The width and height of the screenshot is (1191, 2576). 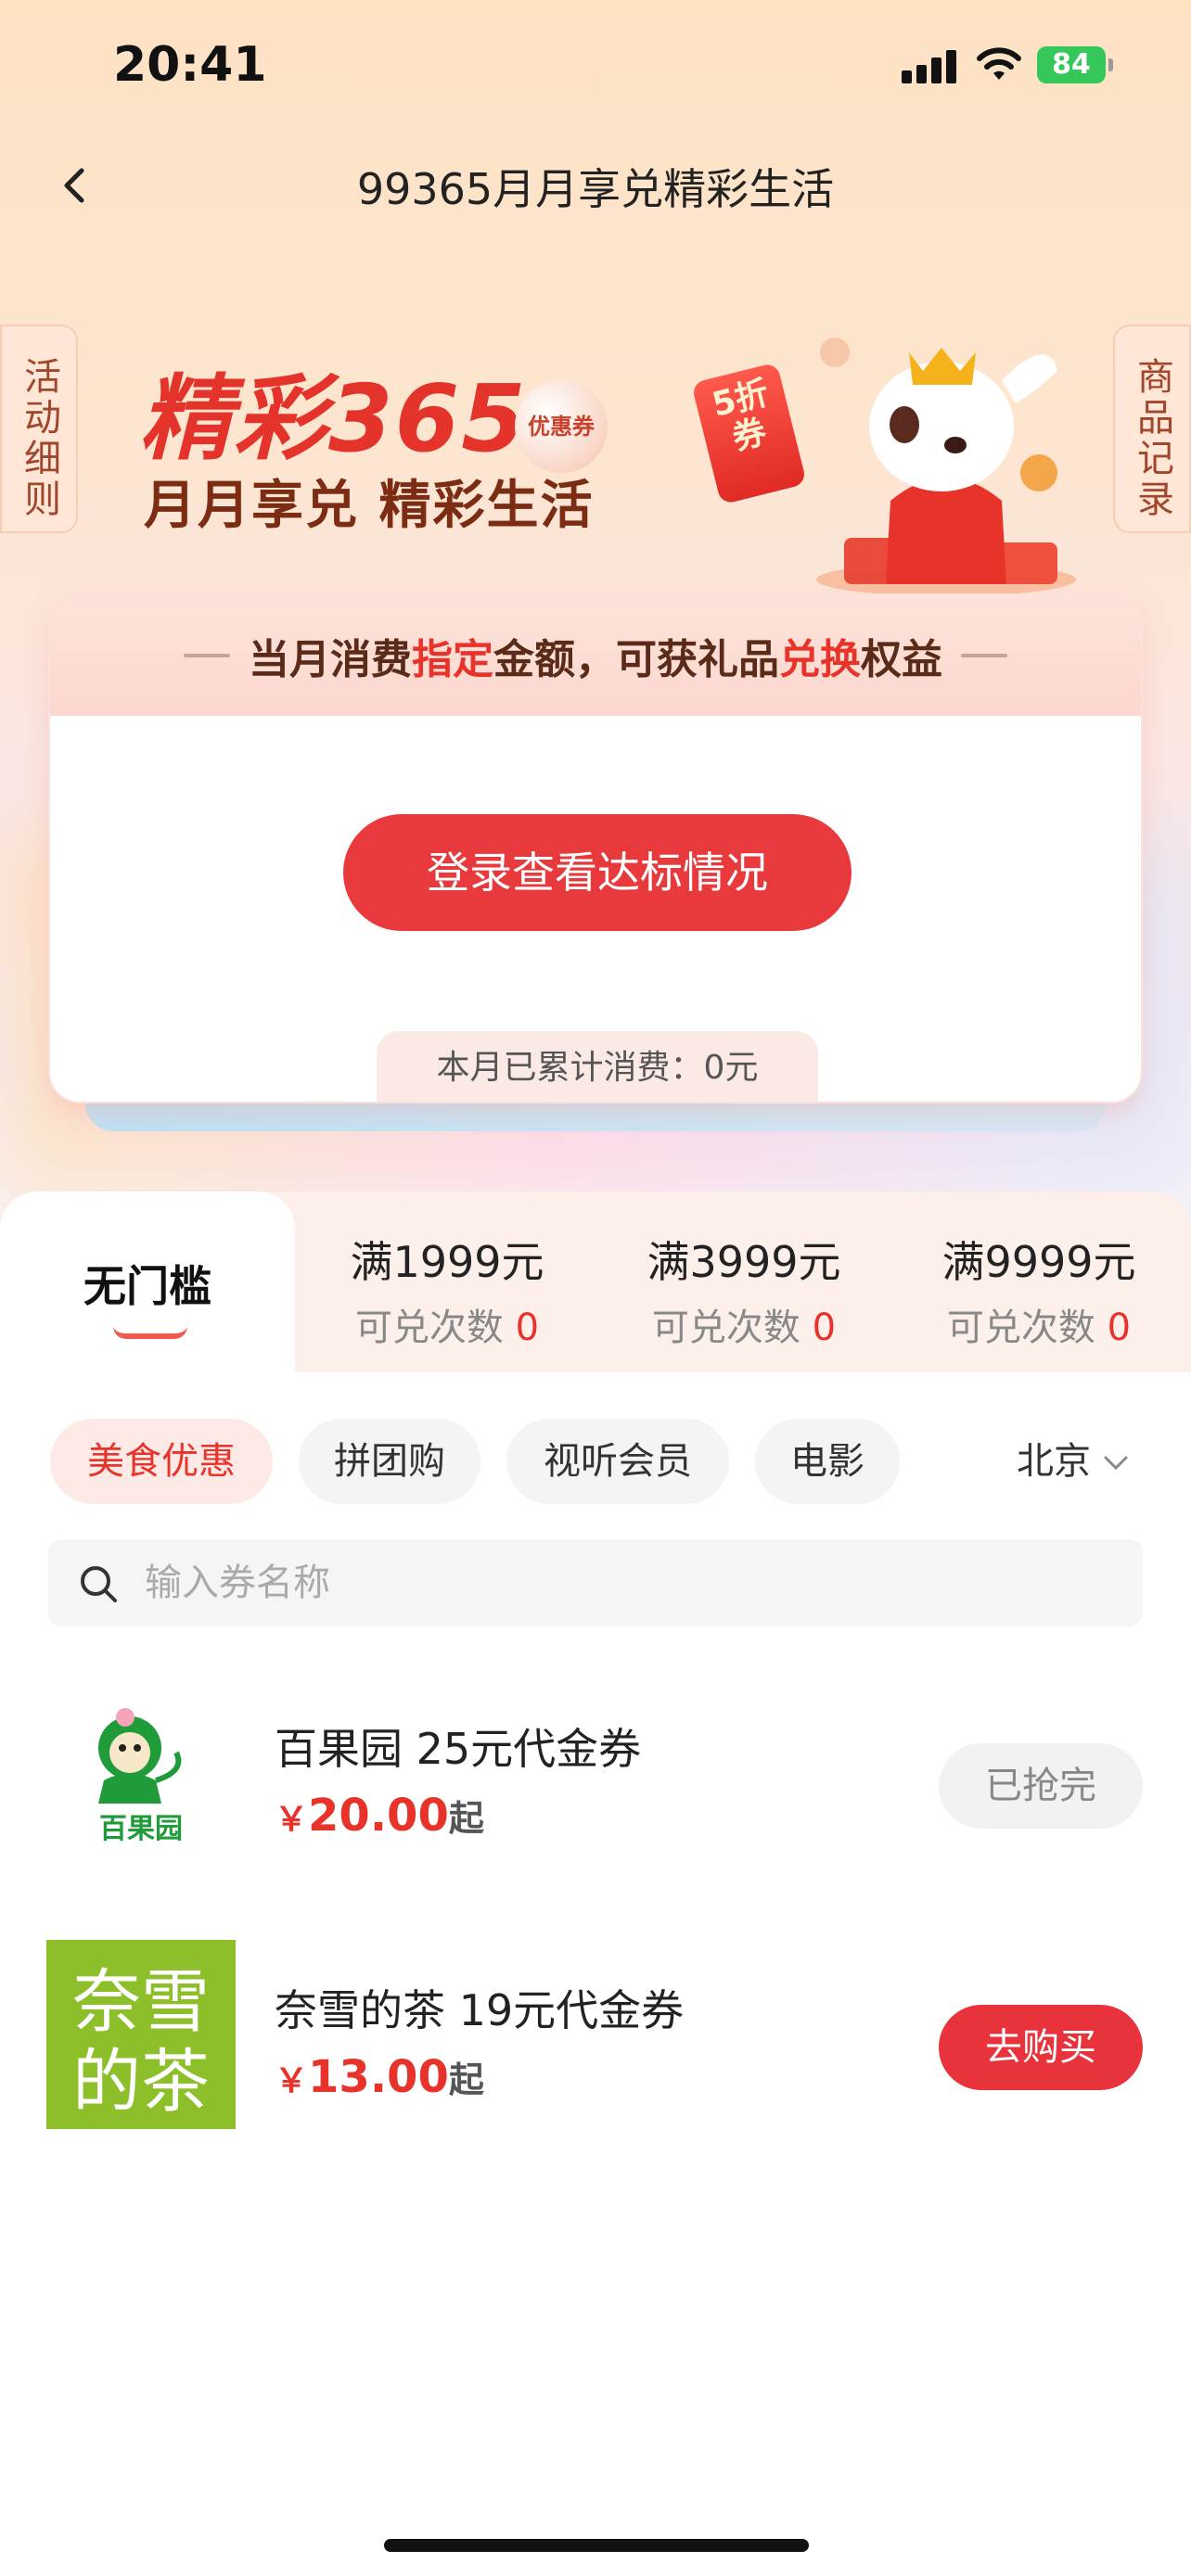 What do you see at coordinates (595, 659) in the screenshot?
I see `card-header-text: 当月消费指定金额，可获礼品兑换权益` at bounding box center [595, 659].